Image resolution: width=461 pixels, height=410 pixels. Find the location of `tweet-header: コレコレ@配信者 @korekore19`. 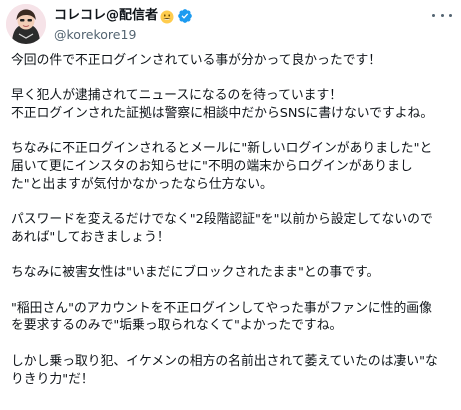

tweet-header: コレコレ@配信者 @korekore19 is located at coordinates (231, 26).